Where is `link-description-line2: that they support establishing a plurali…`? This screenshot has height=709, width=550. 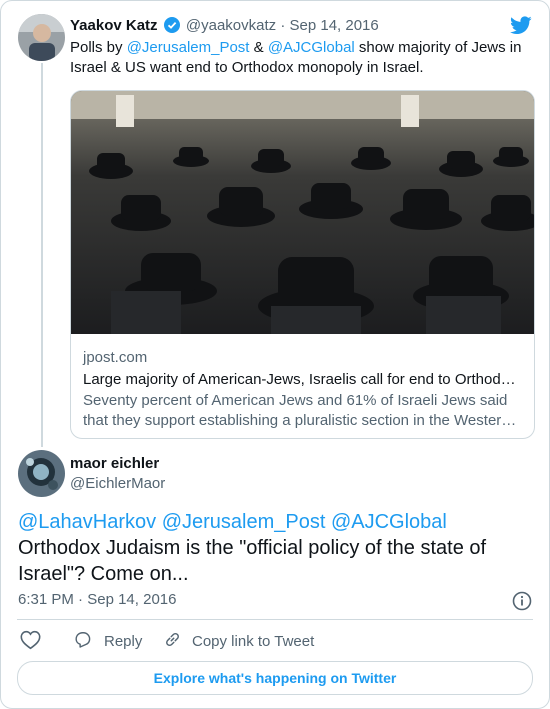
link-description-line2: that they support establishing a plurali… is located at coordinates (303, 420).